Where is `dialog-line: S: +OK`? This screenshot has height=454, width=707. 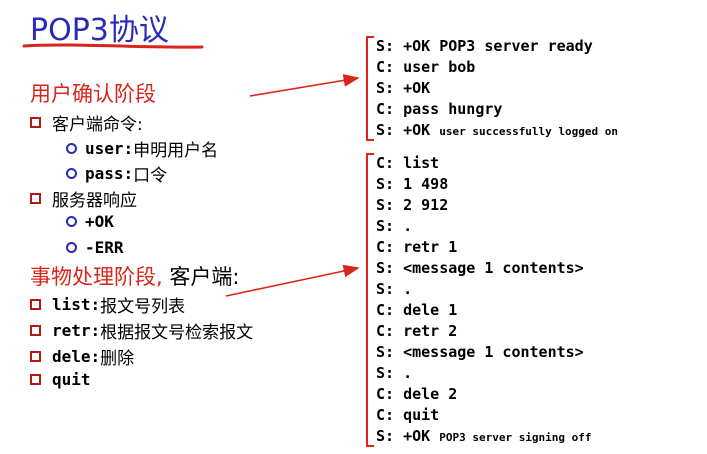
dialog-line: S: +OK is located at coordinates (493, 88).